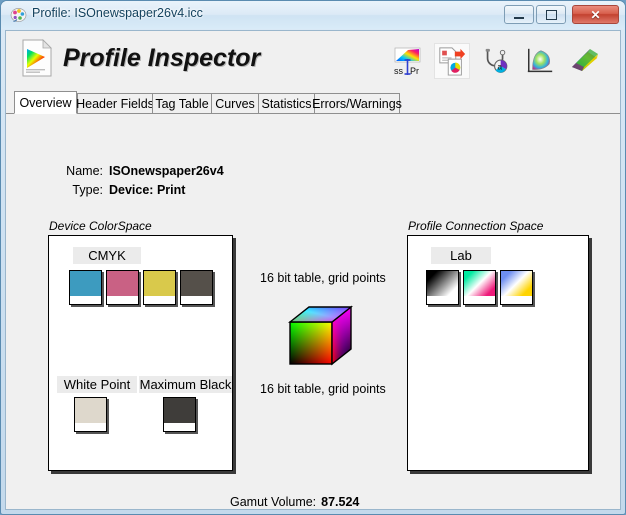 This screenshot has height=515, width=626. I want to click on yellow-swatch, so click(159, 287).